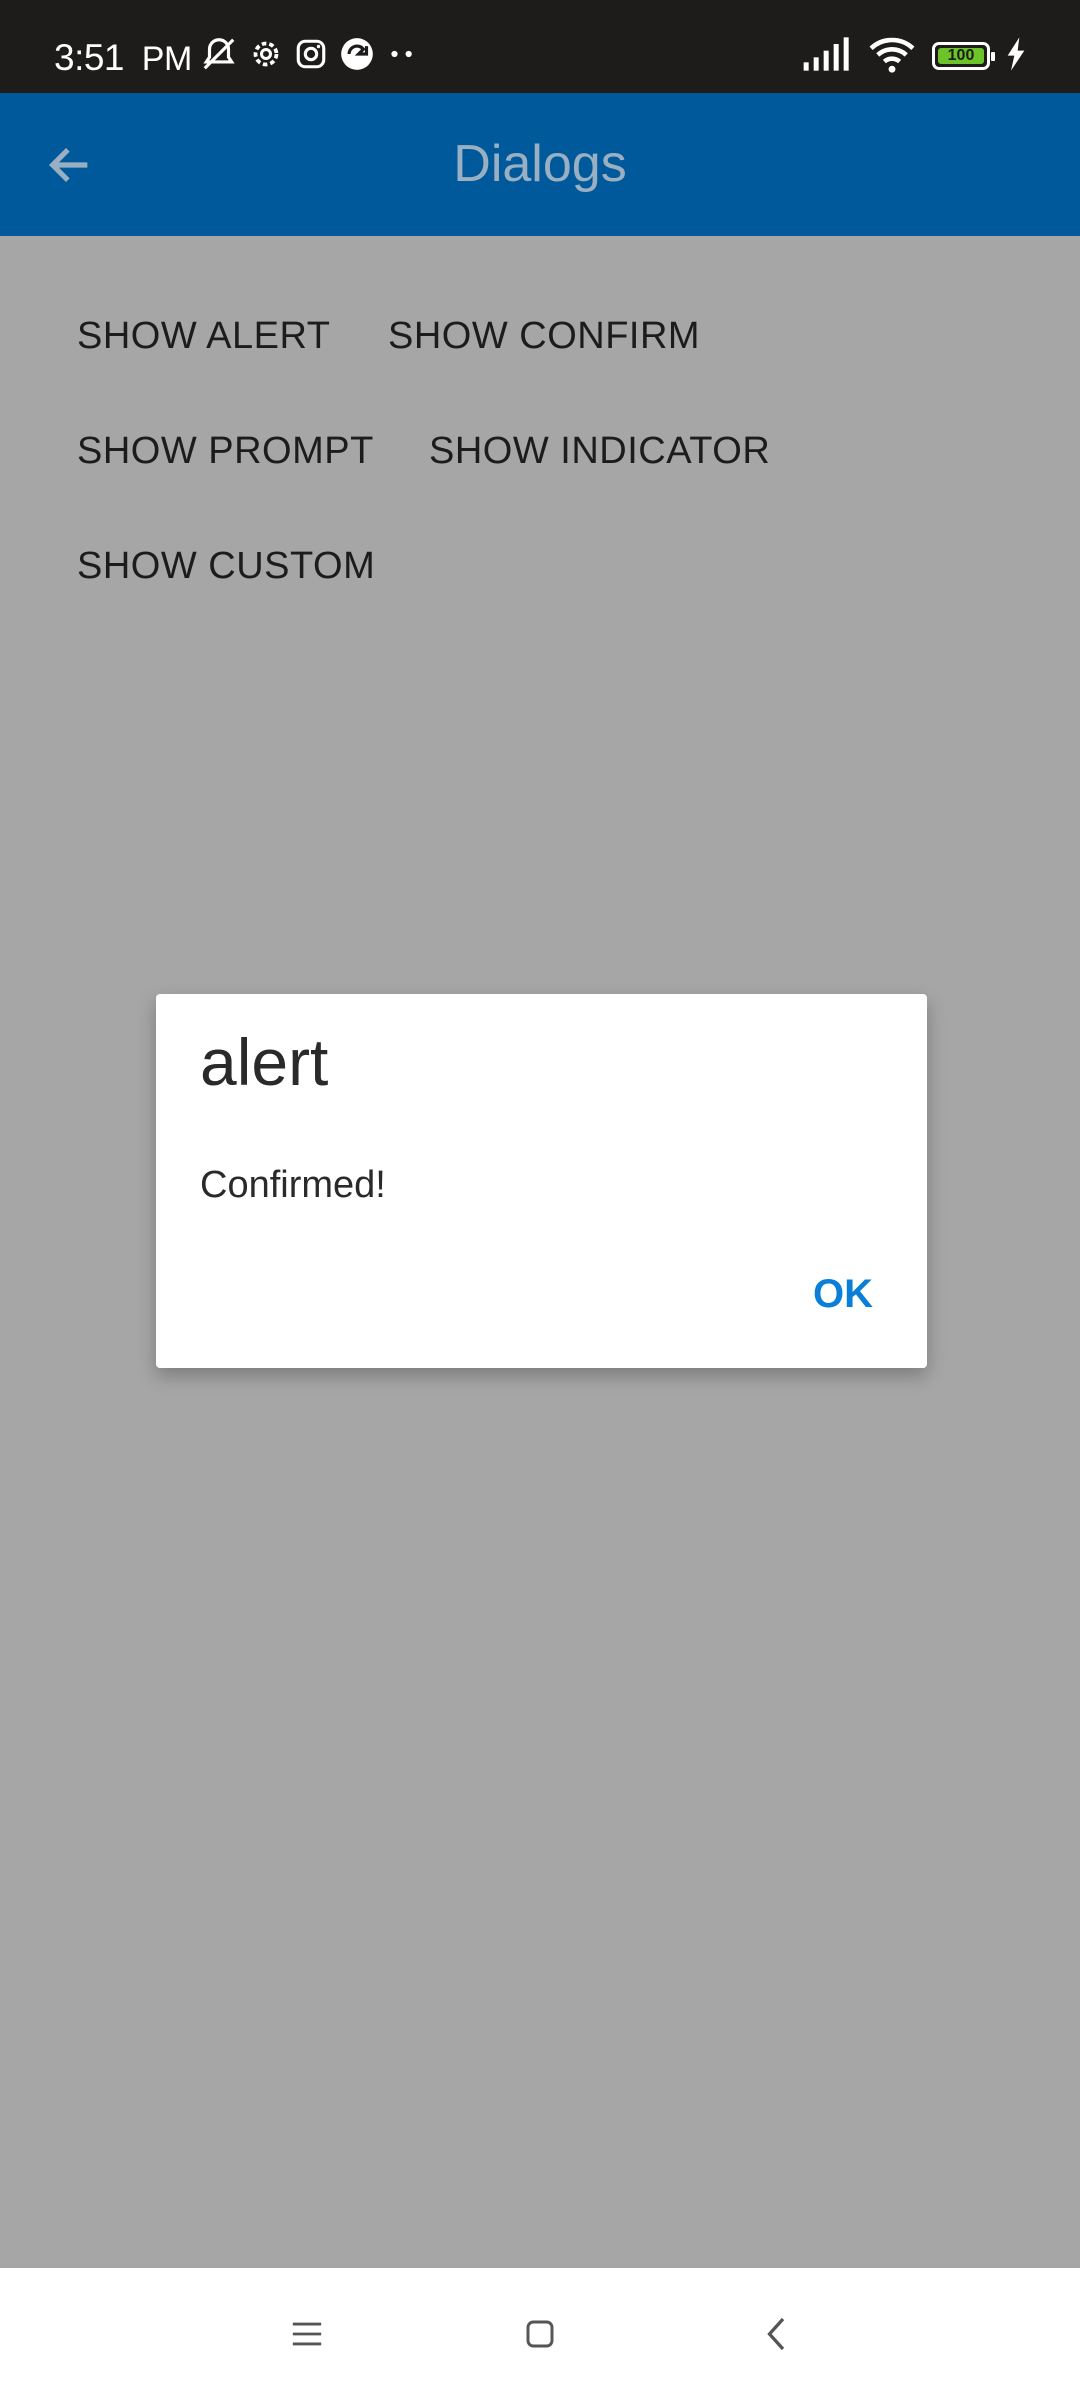 The height and width of the screenshot is (2400, 1080). I want to click on wifi-icon, so click(892, 56).